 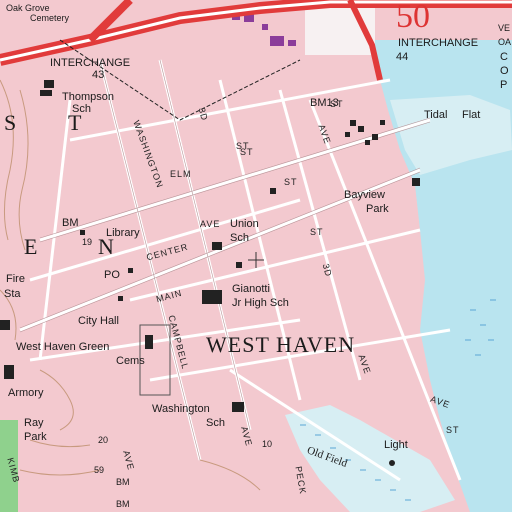 What do you see at coordinates (504, 71) in the screenshot?
I see `label-o: O` at bounding box center [504, 71].